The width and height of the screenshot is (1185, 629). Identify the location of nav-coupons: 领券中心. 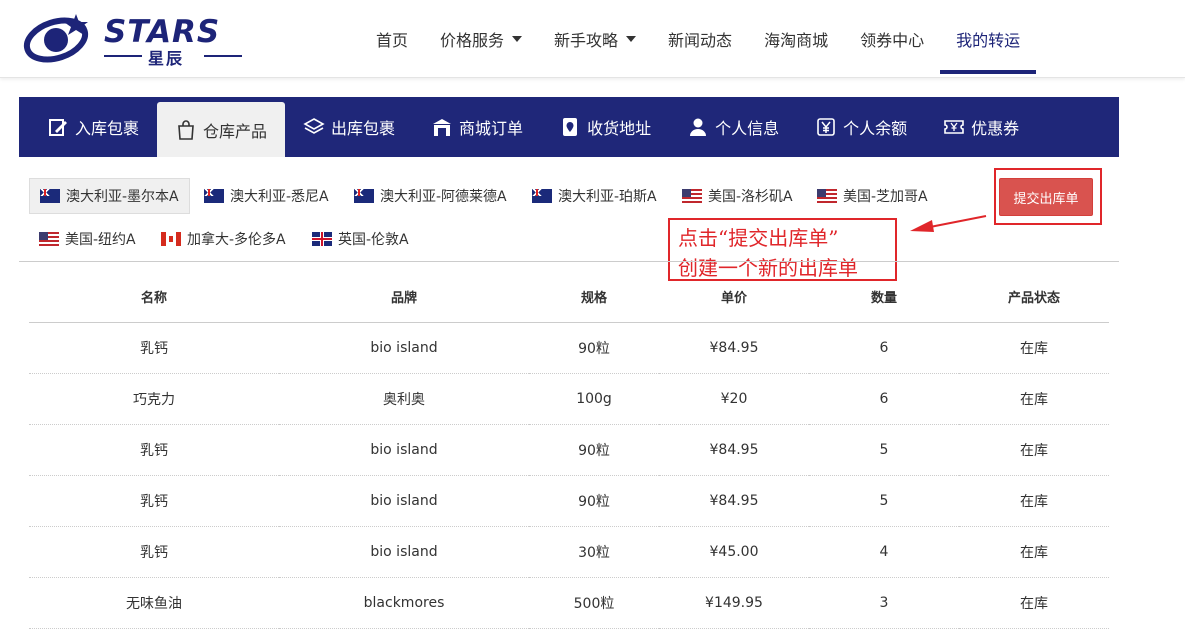
(892, 39).